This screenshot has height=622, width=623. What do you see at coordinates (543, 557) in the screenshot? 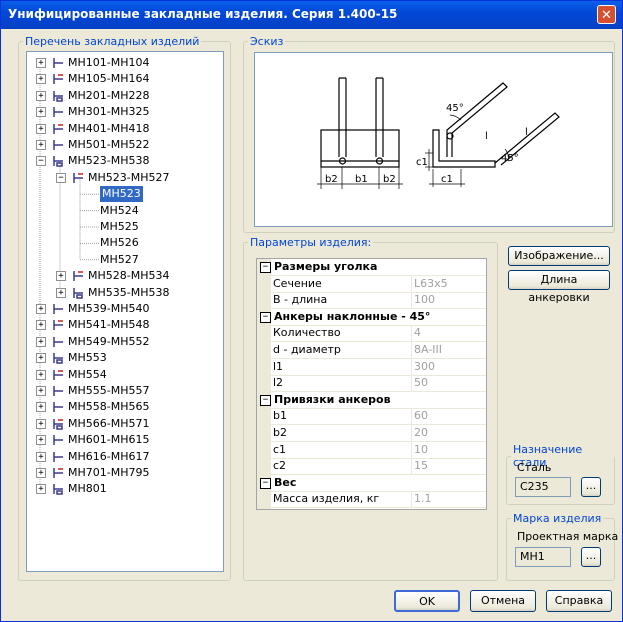
I see `design-mark-field: МН1` at bounding box center [543, 557].